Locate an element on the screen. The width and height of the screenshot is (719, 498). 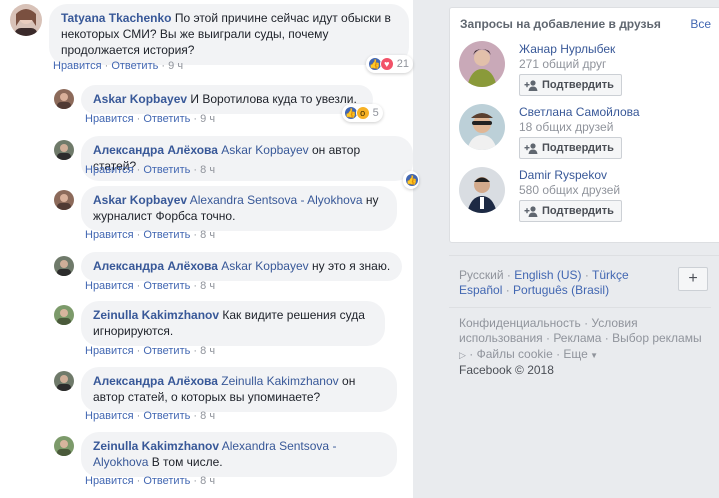
add-friend-icon is located at coordinates (531, 85).